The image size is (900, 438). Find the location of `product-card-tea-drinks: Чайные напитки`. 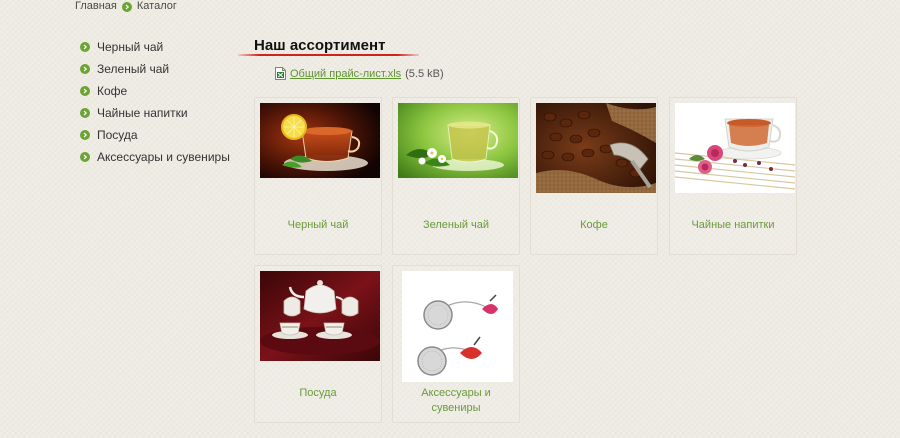

product-card-tea-drinks: Чайные напитки is located at coordinates (733, 176).